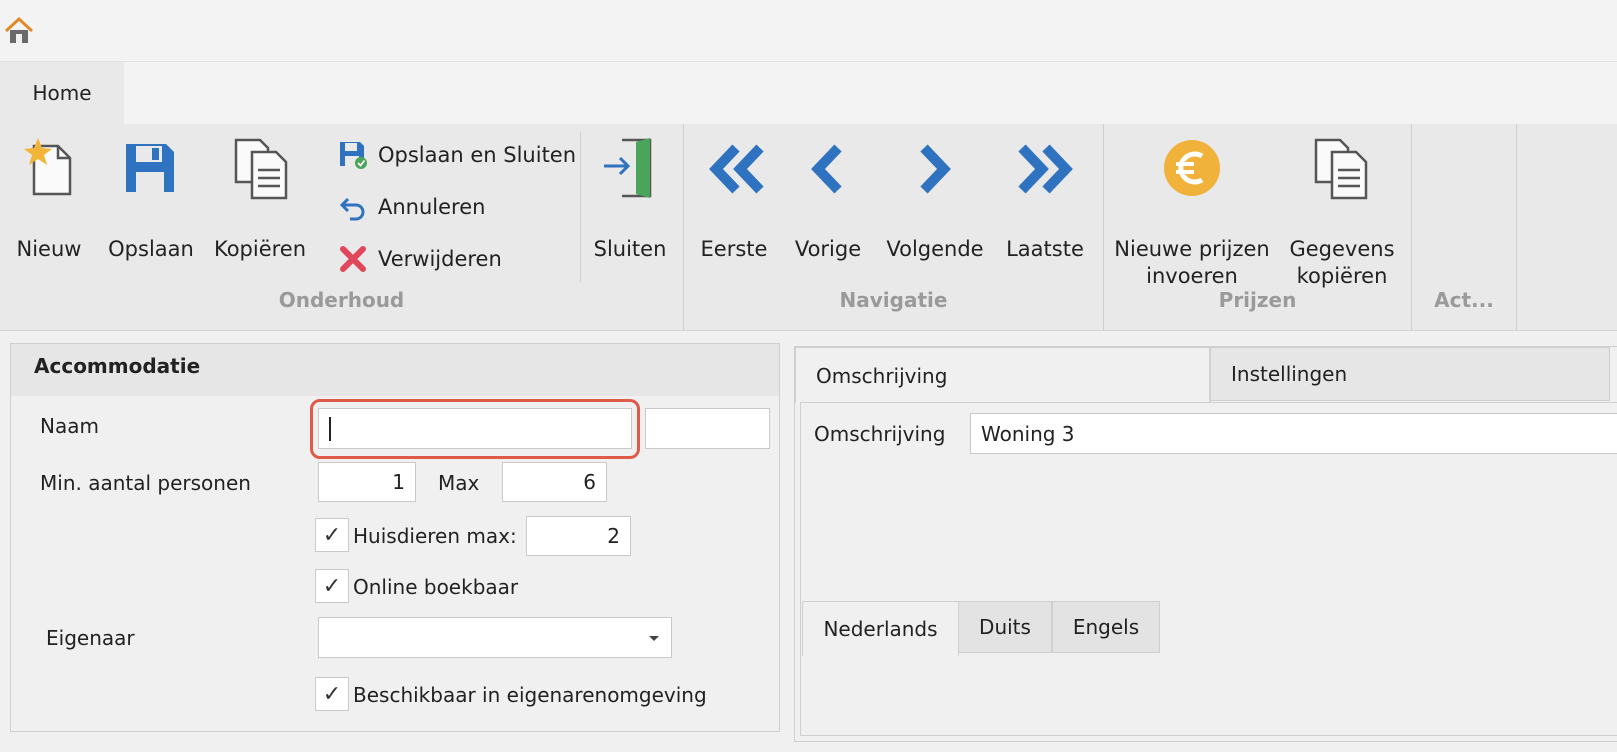 Image resolution: width=1617 pixels, height=752 pixels. I want to click on online-boekbaar-checkbox: ✓, so click(332, 586).